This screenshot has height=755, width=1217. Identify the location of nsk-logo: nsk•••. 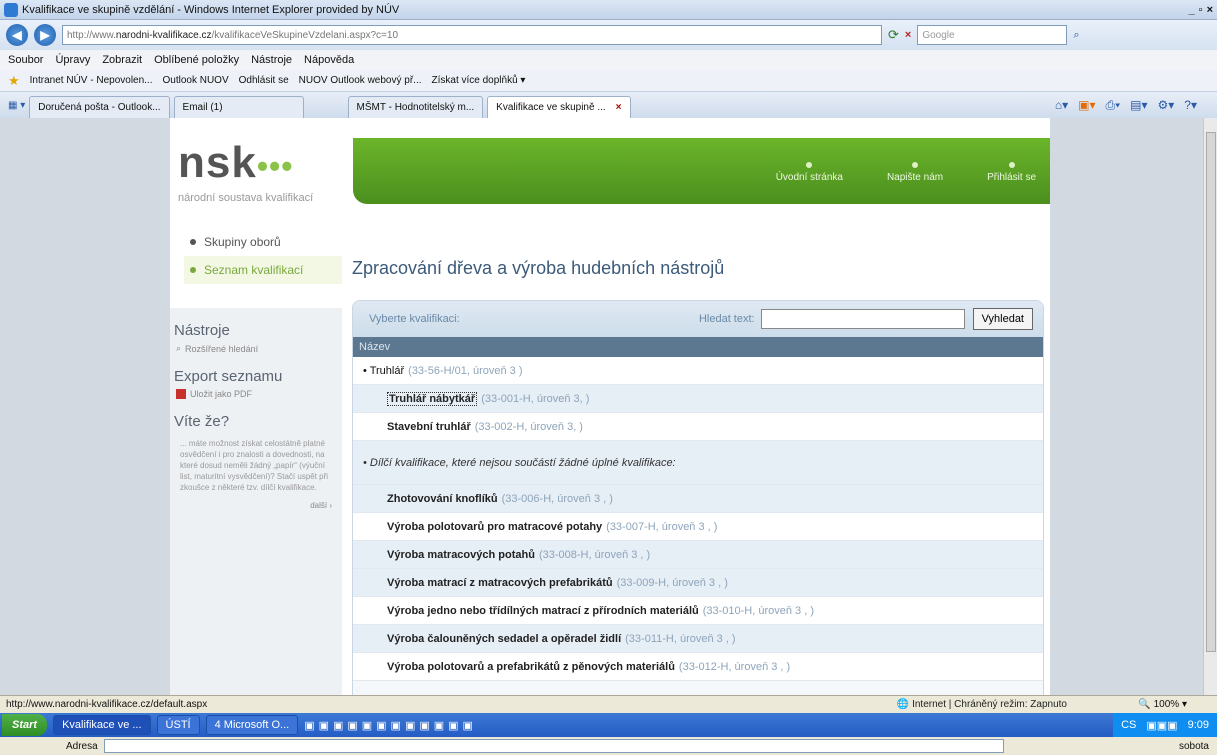
(235, 163).